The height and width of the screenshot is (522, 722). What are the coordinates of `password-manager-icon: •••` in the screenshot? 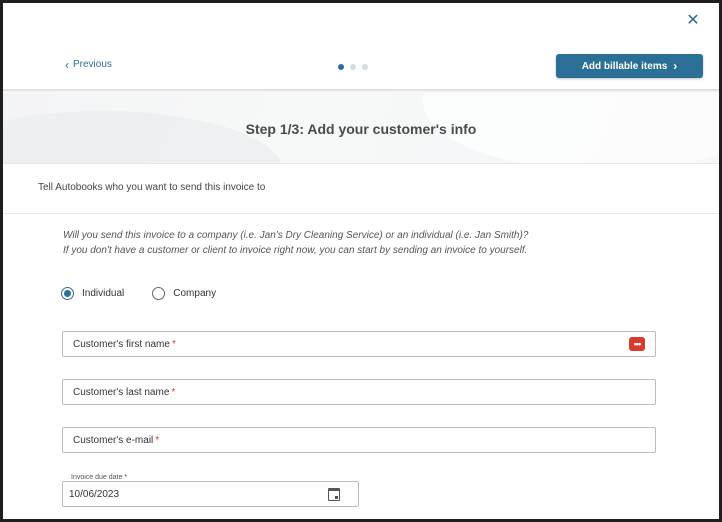 It's located at (637, 344).